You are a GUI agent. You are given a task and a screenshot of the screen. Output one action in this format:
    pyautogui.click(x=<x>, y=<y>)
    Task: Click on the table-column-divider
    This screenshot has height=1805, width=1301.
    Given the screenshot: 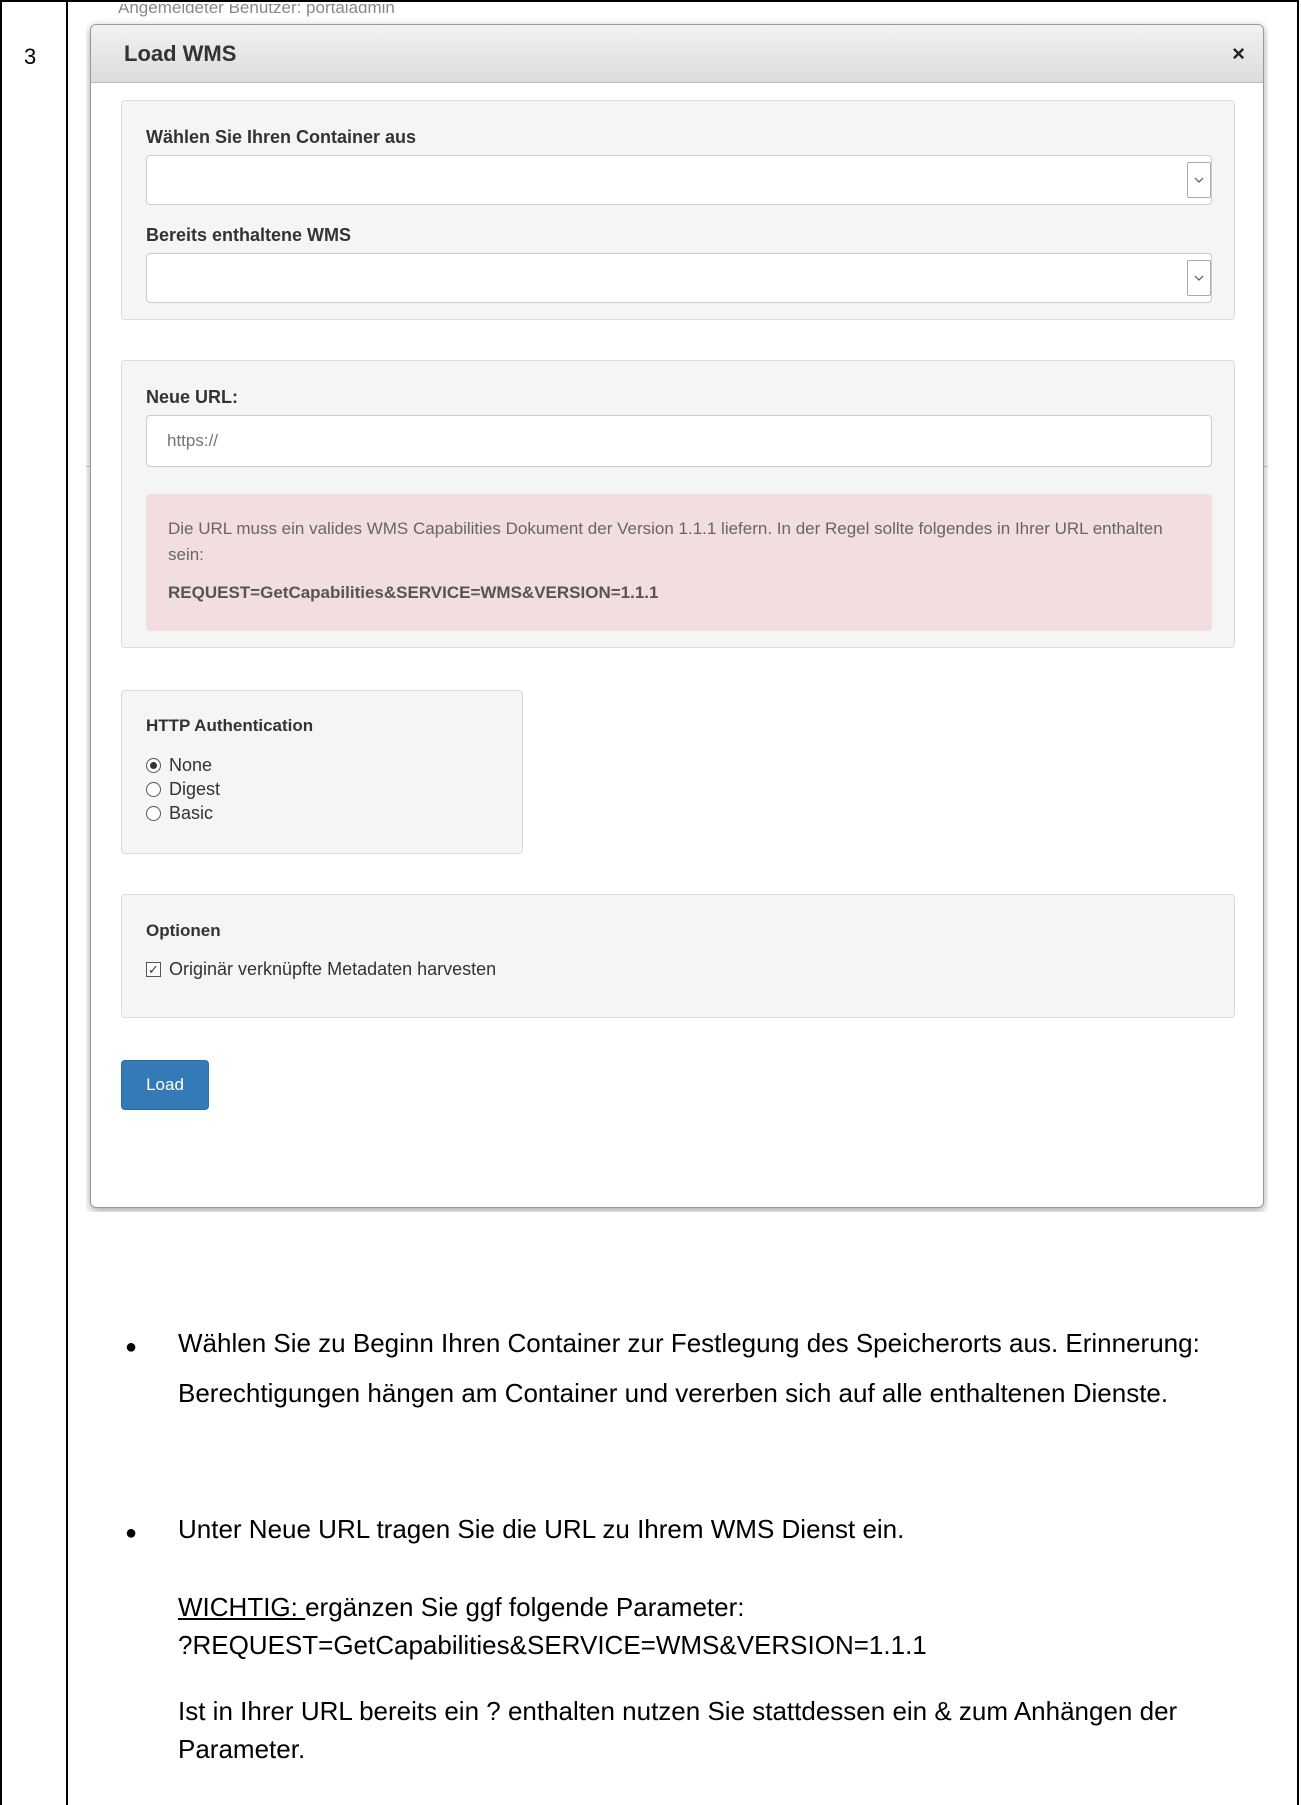 What is the action you would take?
    pyautogui.click(x=67, y=902)
    